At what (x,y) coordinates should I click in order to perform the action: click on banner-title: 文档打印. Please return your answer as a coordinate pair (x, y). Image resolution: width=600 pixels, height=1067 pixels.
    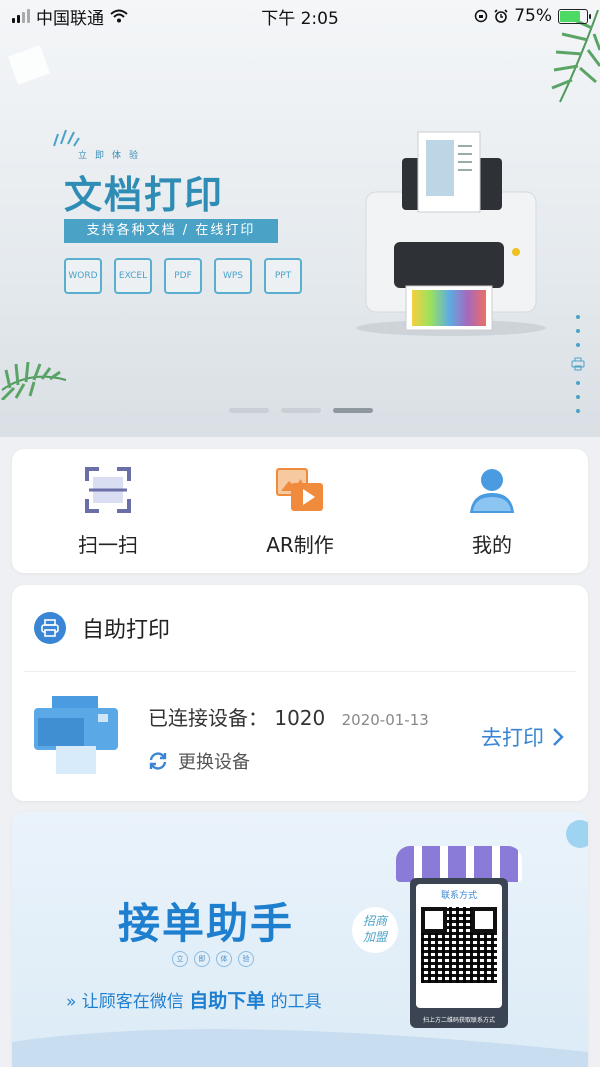
    Looking at the image, I should click on (144, 195).